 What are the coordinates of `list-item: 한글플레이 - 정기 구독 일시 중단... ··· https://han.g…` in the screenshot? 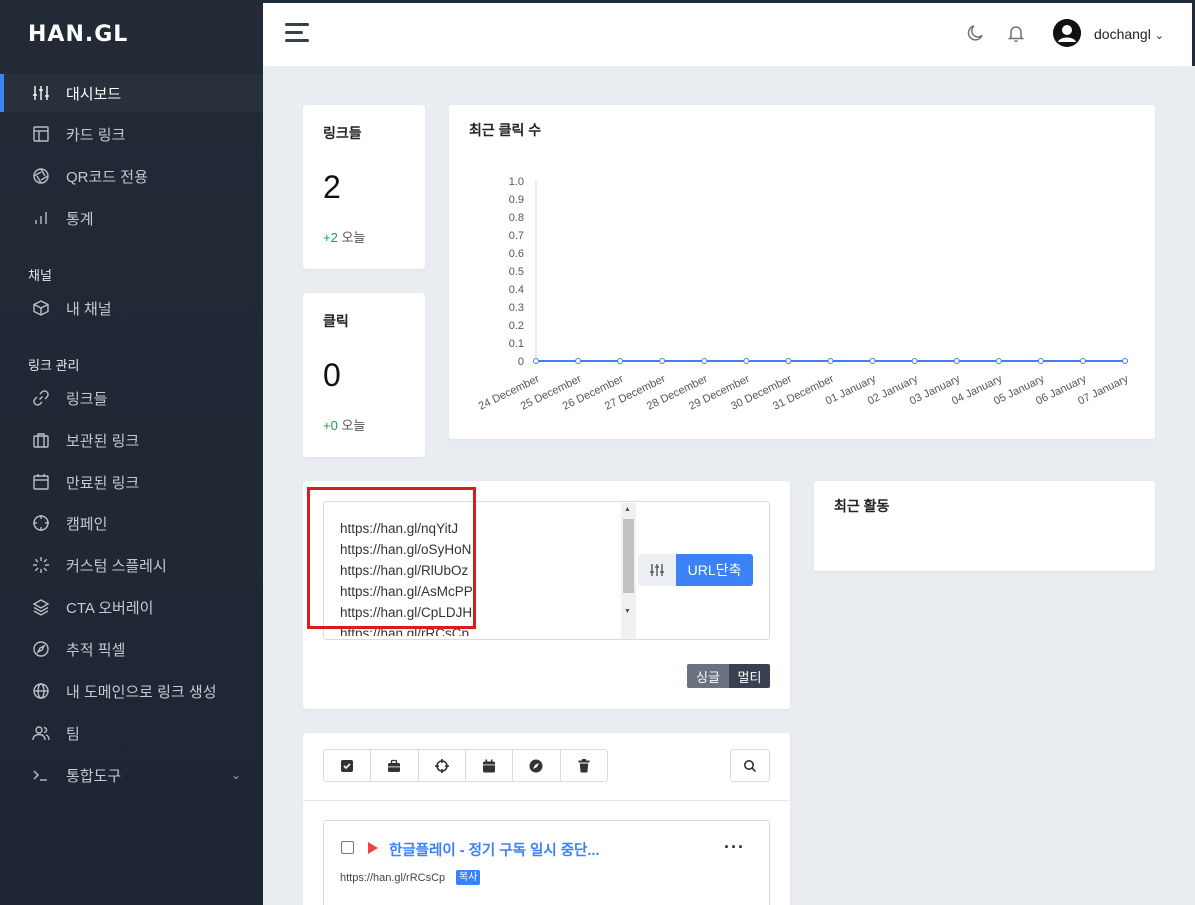 It's located at (546, 862).